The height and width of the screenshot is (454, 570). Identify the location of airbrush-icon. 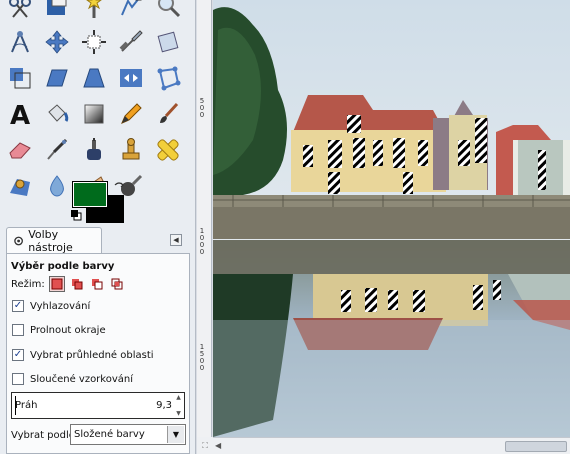
(57, 150).